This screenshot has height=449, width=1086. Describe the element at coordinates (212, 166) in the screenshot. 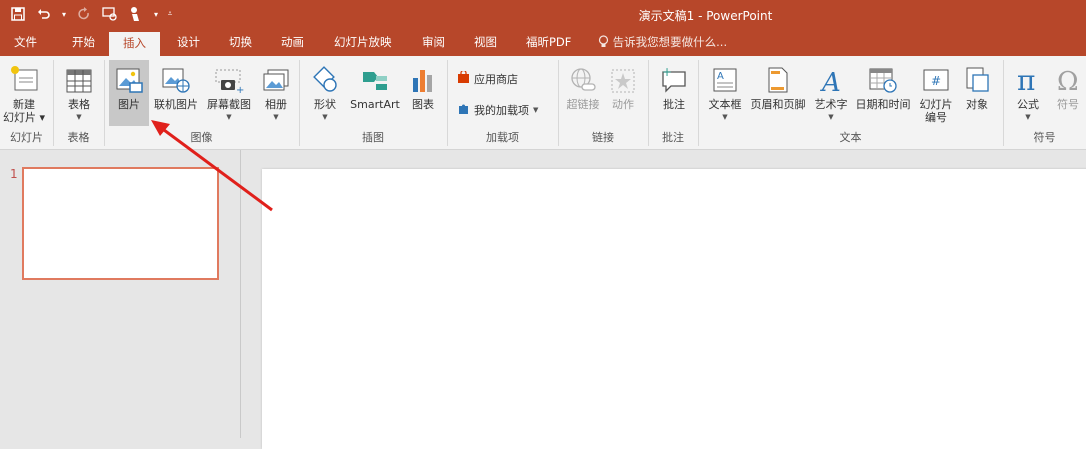

I see `annotation-arrow` at that location.